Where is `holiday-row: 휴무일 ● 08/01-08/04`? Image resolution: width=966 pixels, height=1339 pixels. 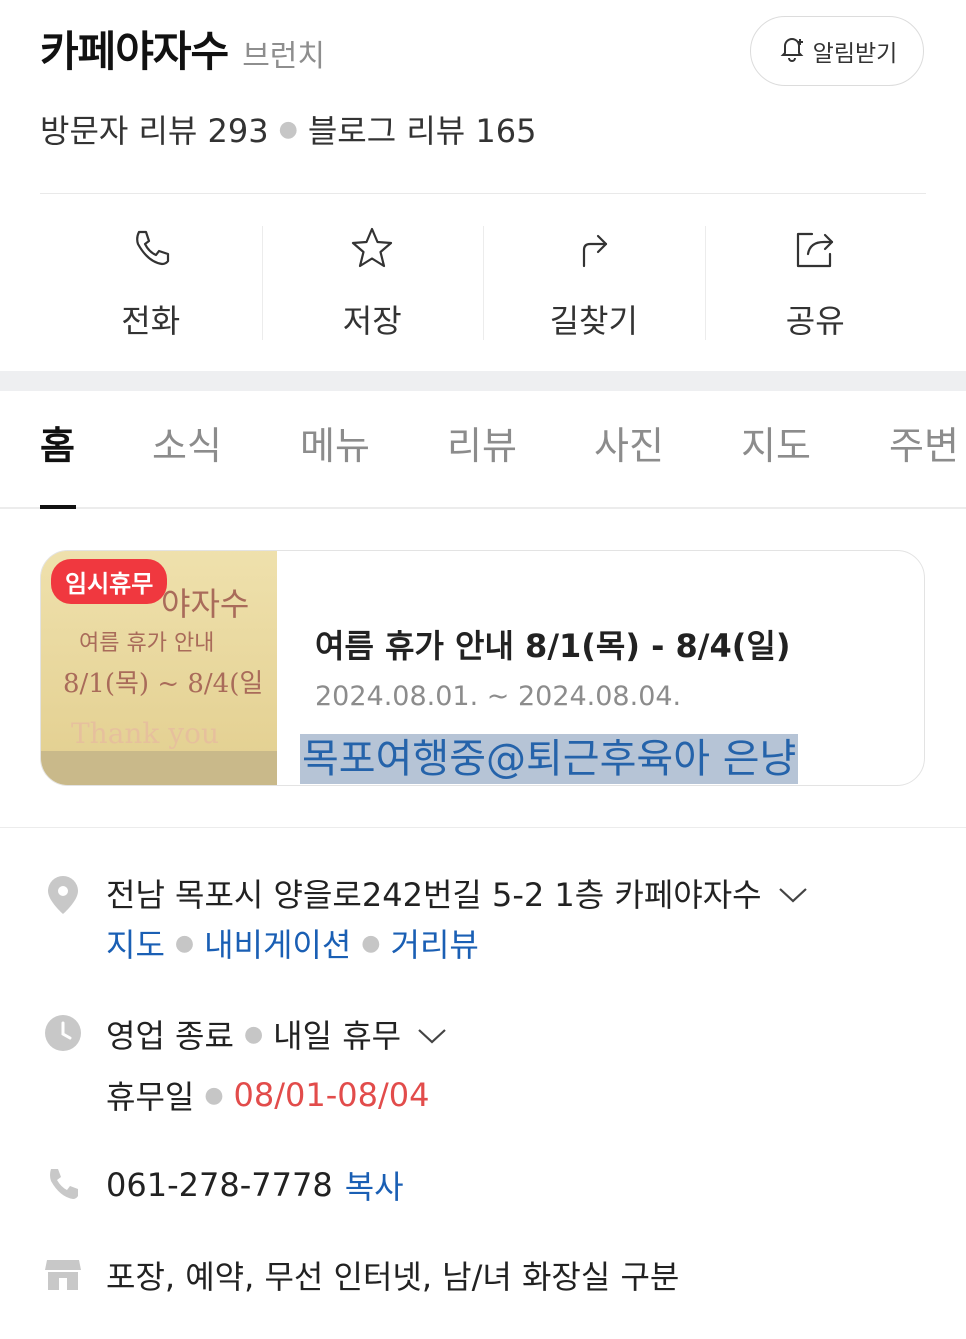
holiday-row: 휴무일 ● 08/01-08/04 is located at coordinates (268, 1095).